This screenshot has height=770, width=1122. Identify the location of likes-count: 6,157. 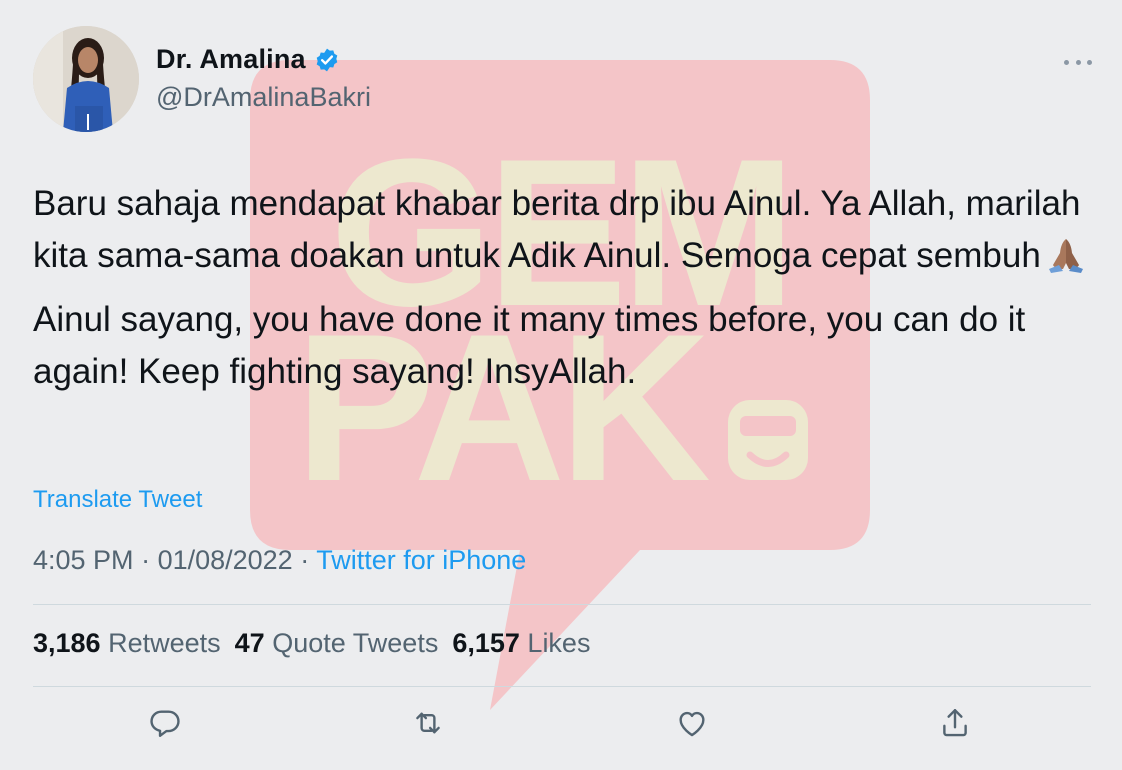
(486, 643).